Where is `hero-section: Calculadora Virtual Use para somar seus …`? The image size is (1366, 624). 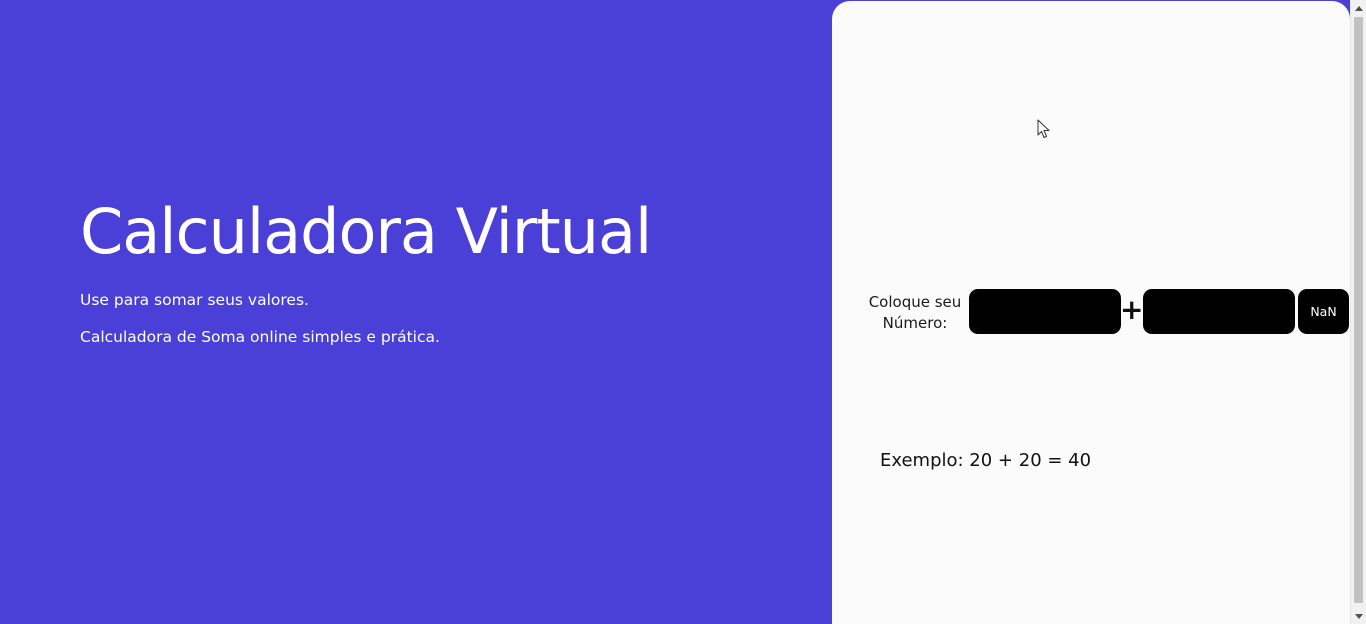 hero-section: Calculadora Virtual Use para somar seus … is located at coordinates (440, 268).